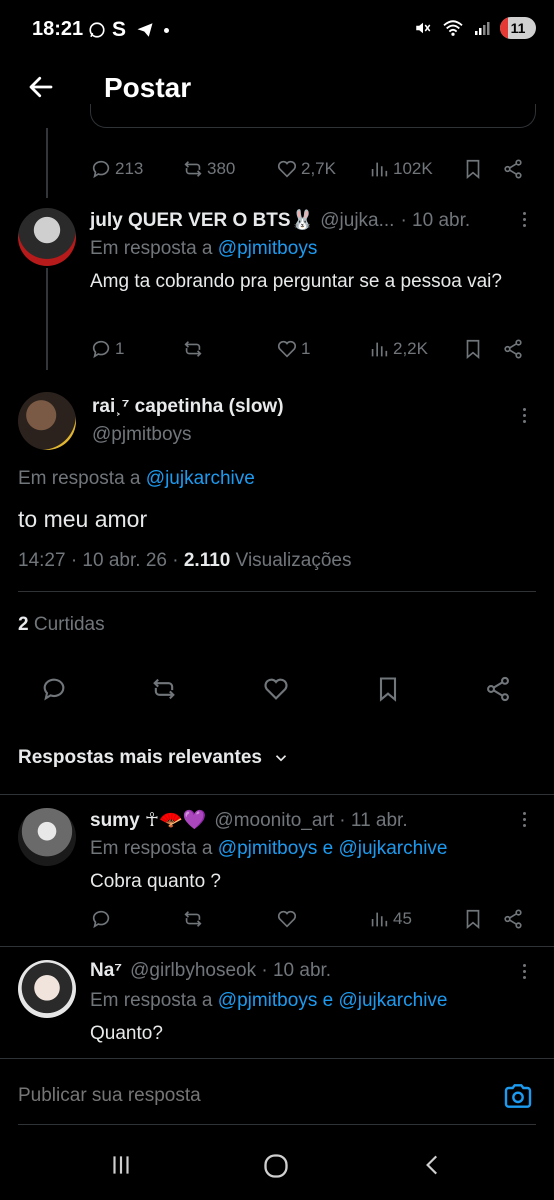  Describe the element at coordinates (410, 348) in the screenshot. I see `views-count: 2,2K` at that location.